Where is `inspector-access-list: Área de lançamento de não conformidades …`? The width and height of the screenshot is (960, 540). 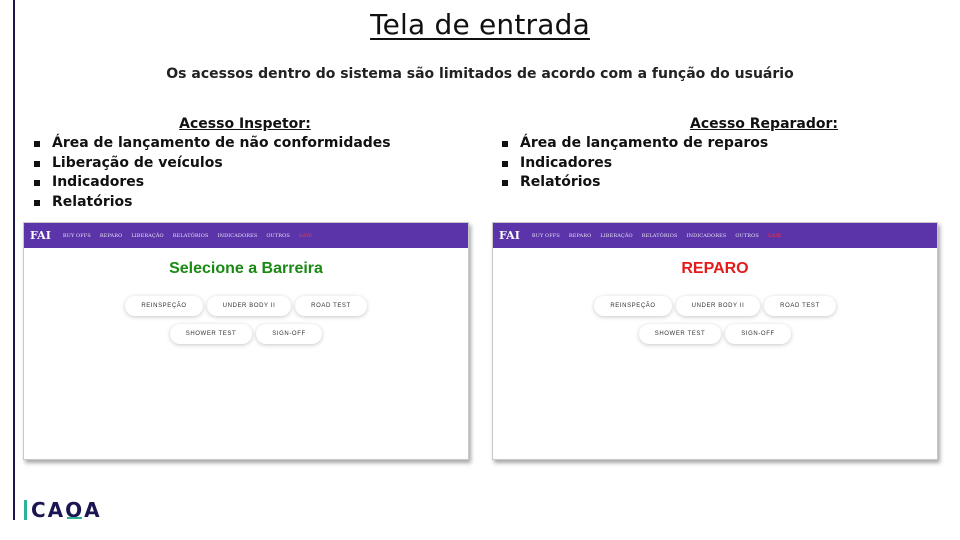 inspector-access-list: Área de lançamento de não conformidades … is located at coordinates (247, 173).